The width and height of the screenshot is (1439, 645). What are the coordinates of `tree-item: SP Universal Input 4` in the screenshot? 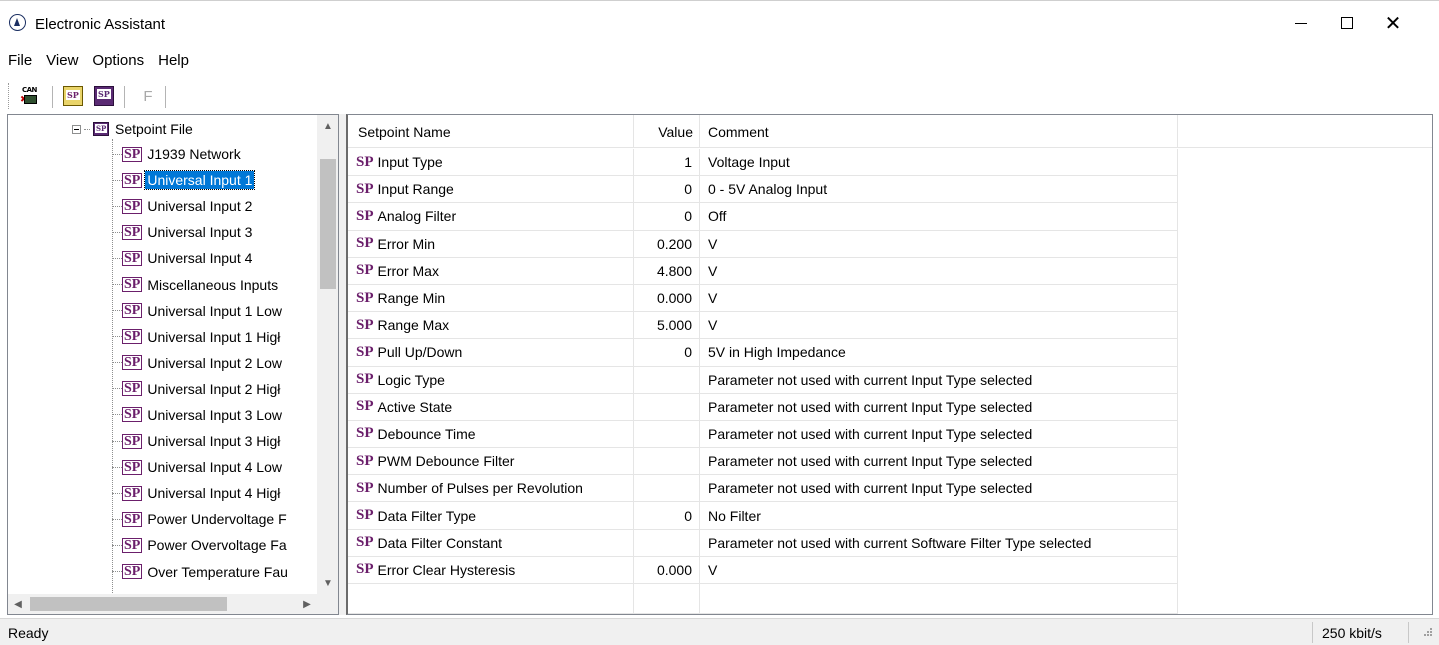 It's located at (201, 258).